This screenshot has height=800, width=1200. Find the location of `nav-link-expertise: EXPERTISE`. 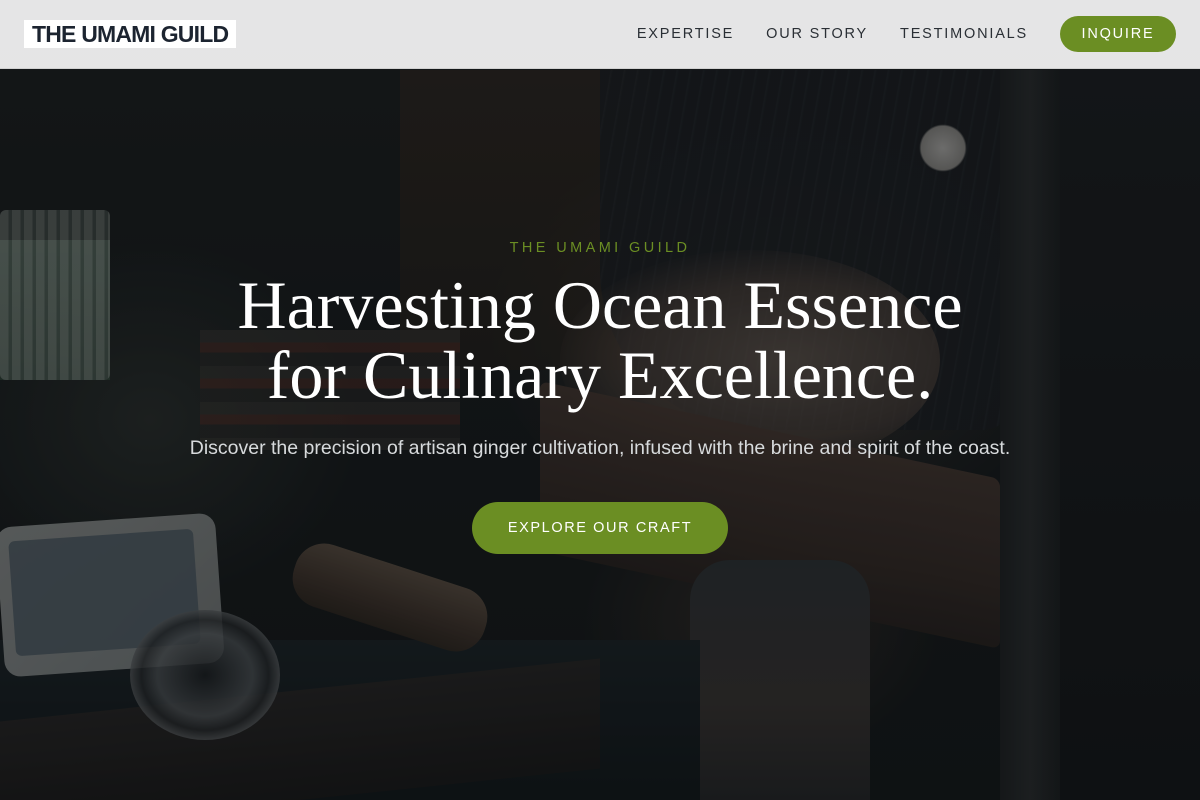

nav-link-expertise: EXPERTISE is located at coordinates (685, 34).